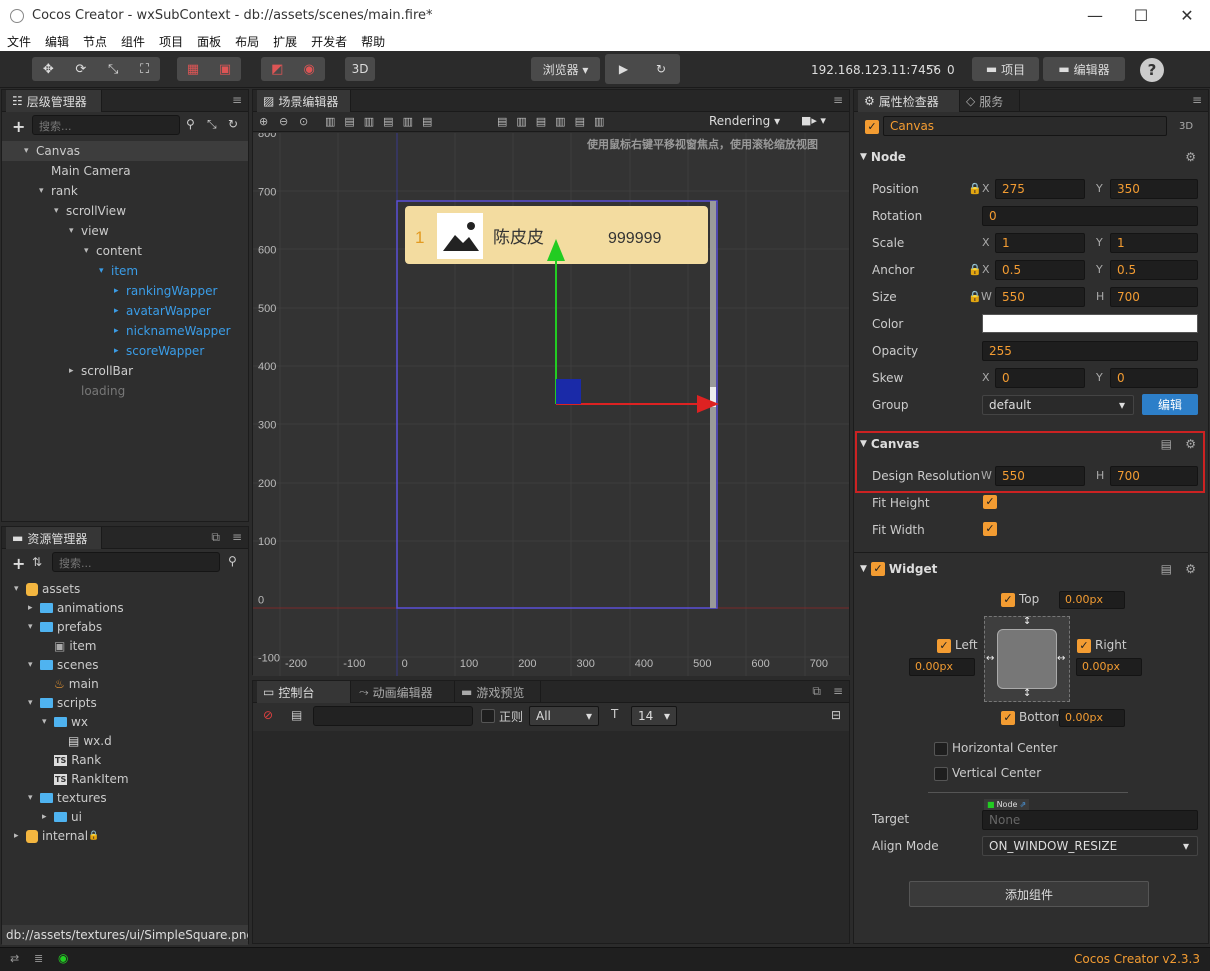 This screenshot has width=1210, height=971. What do you see at coordinates (1154, 269) in the screenshot?
I see `anchor-y-input: 0.5` at bounding box center [1154, 269].